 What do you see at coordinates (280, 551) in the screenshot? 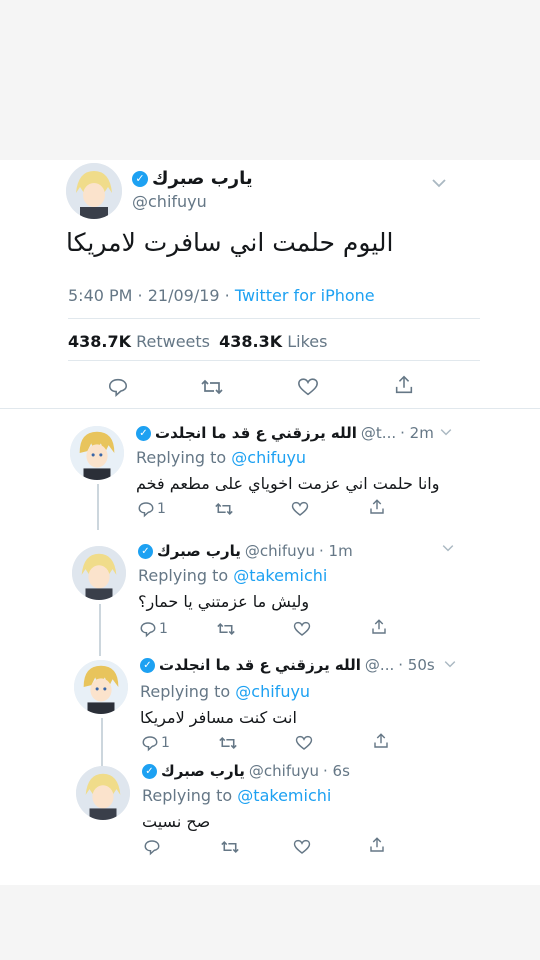
I see `reply-2-handle: @chifuyu` at bounding box center [280, 551].